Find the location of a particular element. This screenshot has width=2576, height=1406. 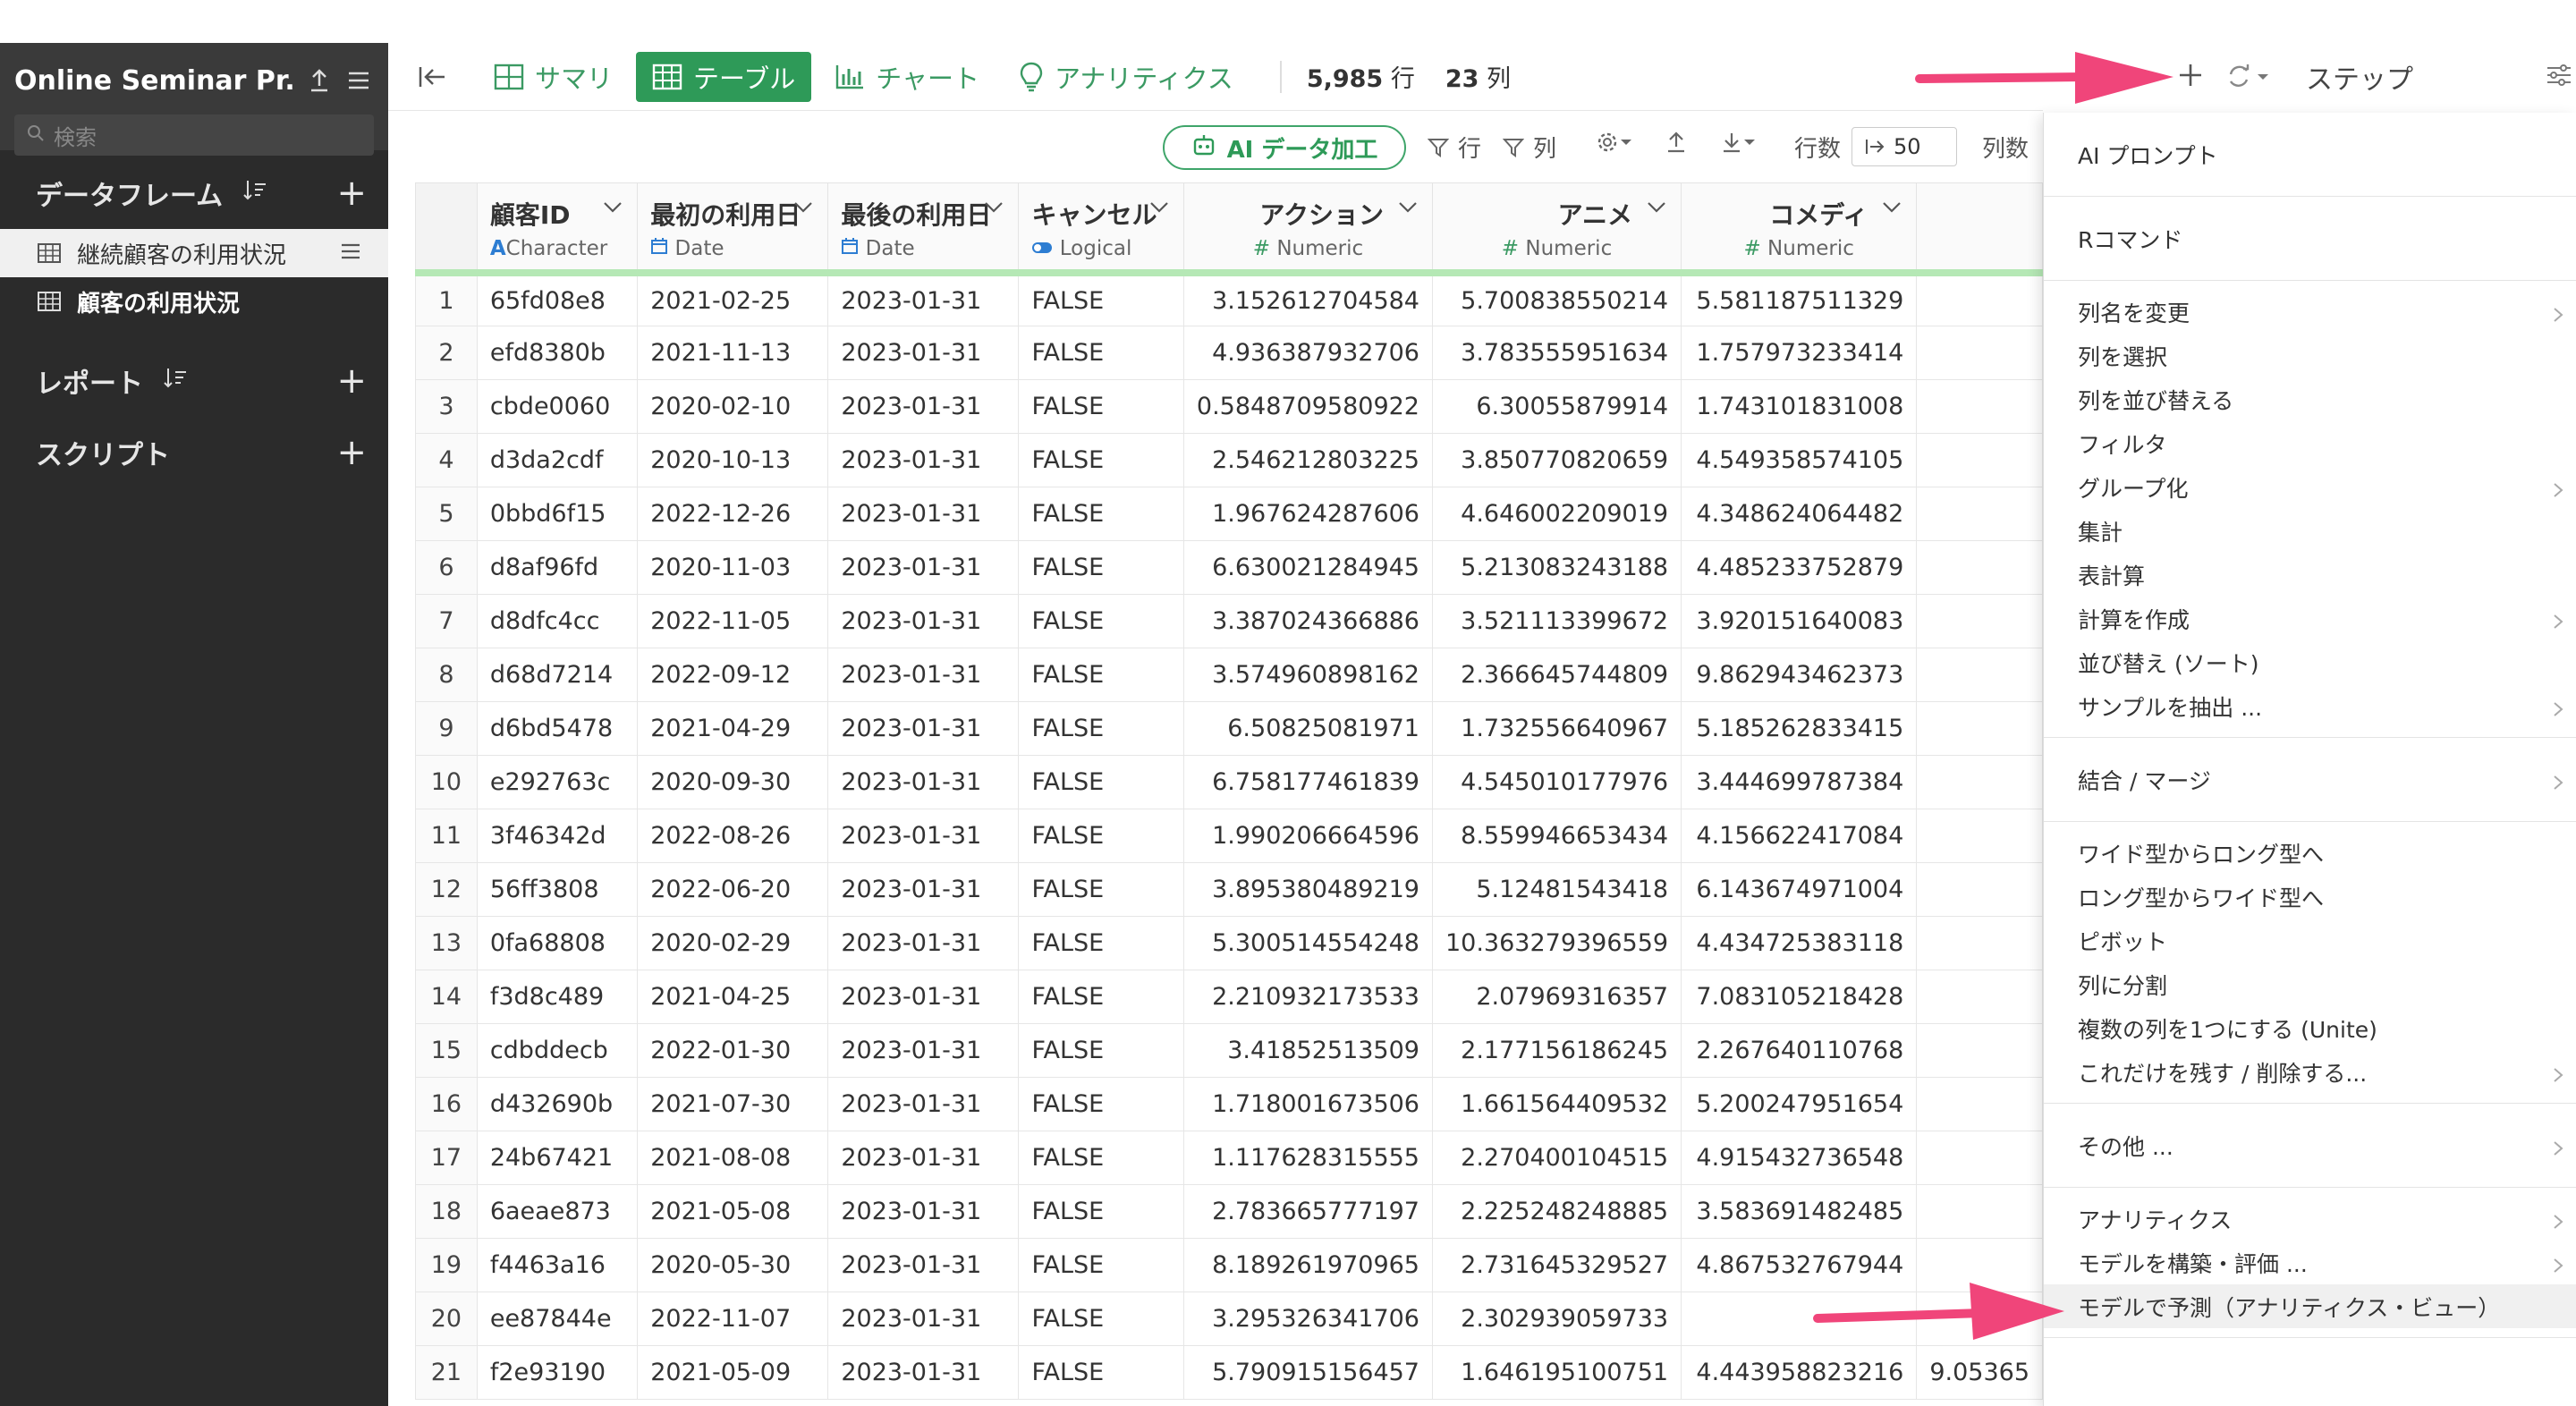

table-cell: 3.850770820659 is located at coordinates (1556, 460).